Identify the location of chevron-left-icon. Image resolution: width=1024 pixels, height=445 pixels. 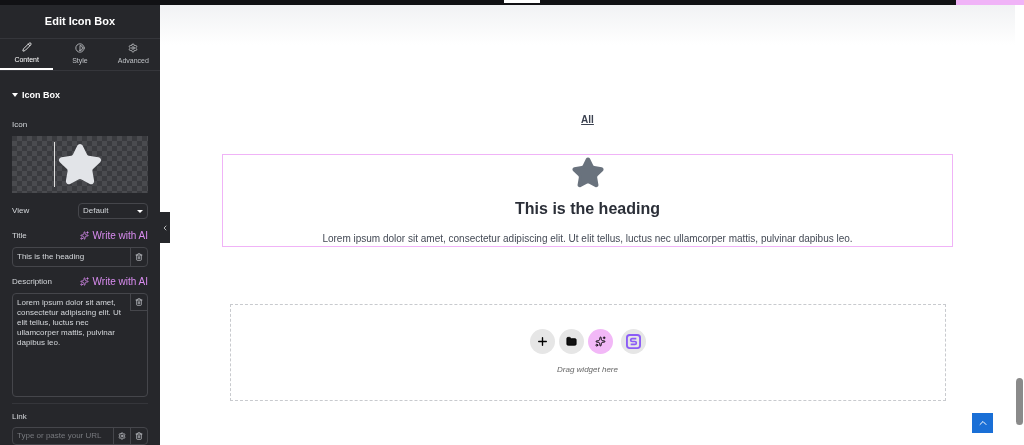
(165, 227).